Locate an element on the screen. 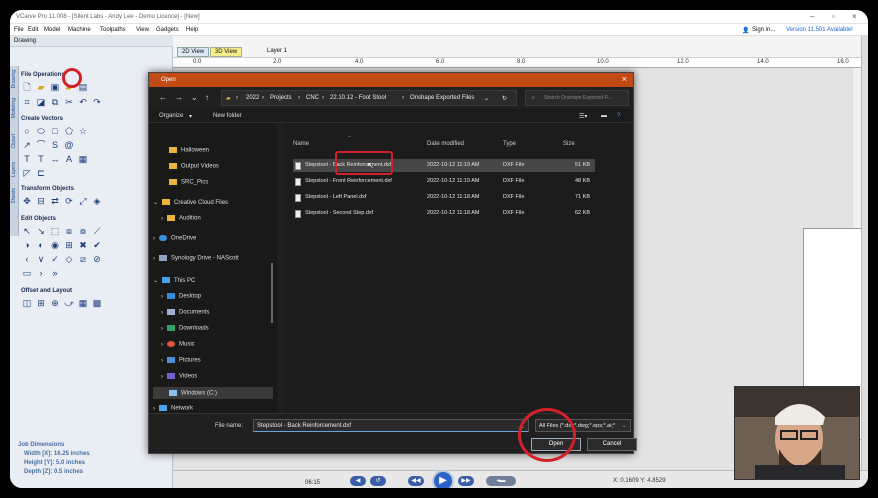  cut-icon: ✂ is located at coordinates (69, 102).